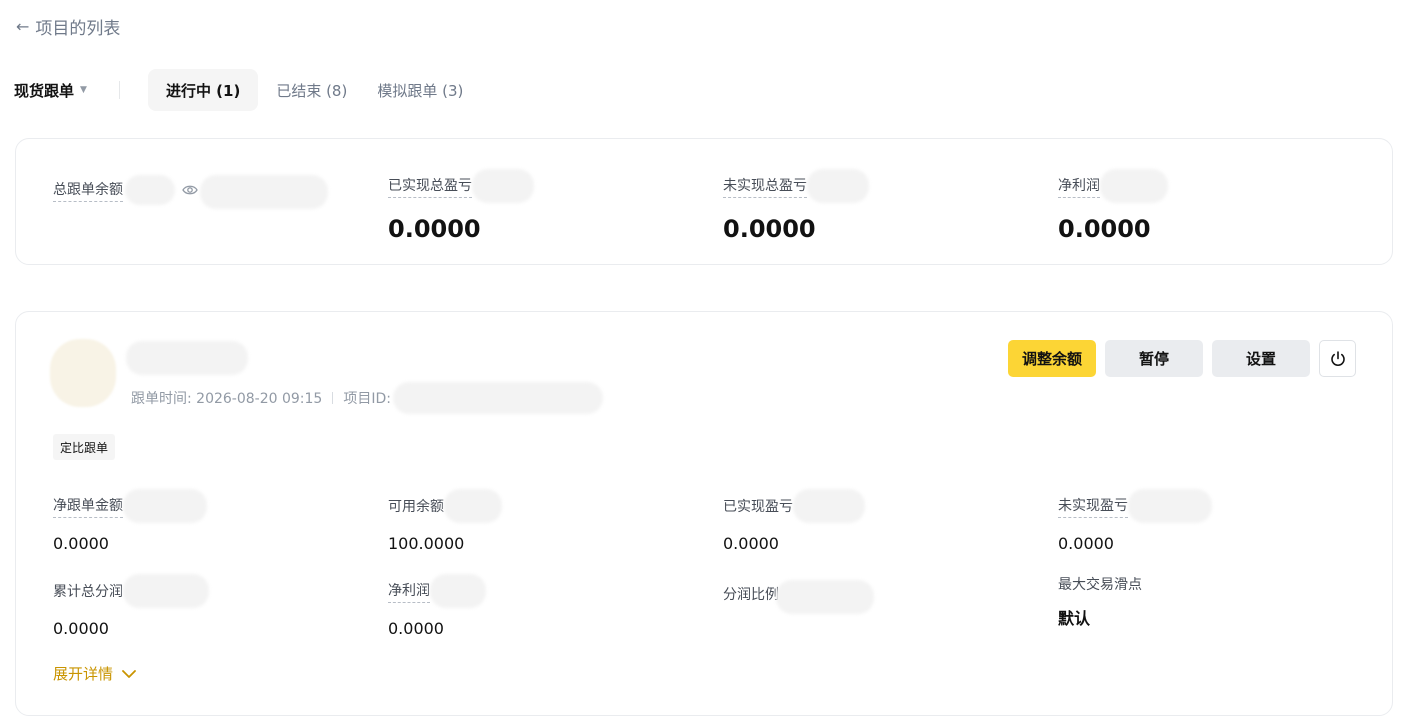 The image size is (1406, 725). Describe the element at coordinates (78, 29) in the screenshot. I see `back-label: 项目的列表` at that location.